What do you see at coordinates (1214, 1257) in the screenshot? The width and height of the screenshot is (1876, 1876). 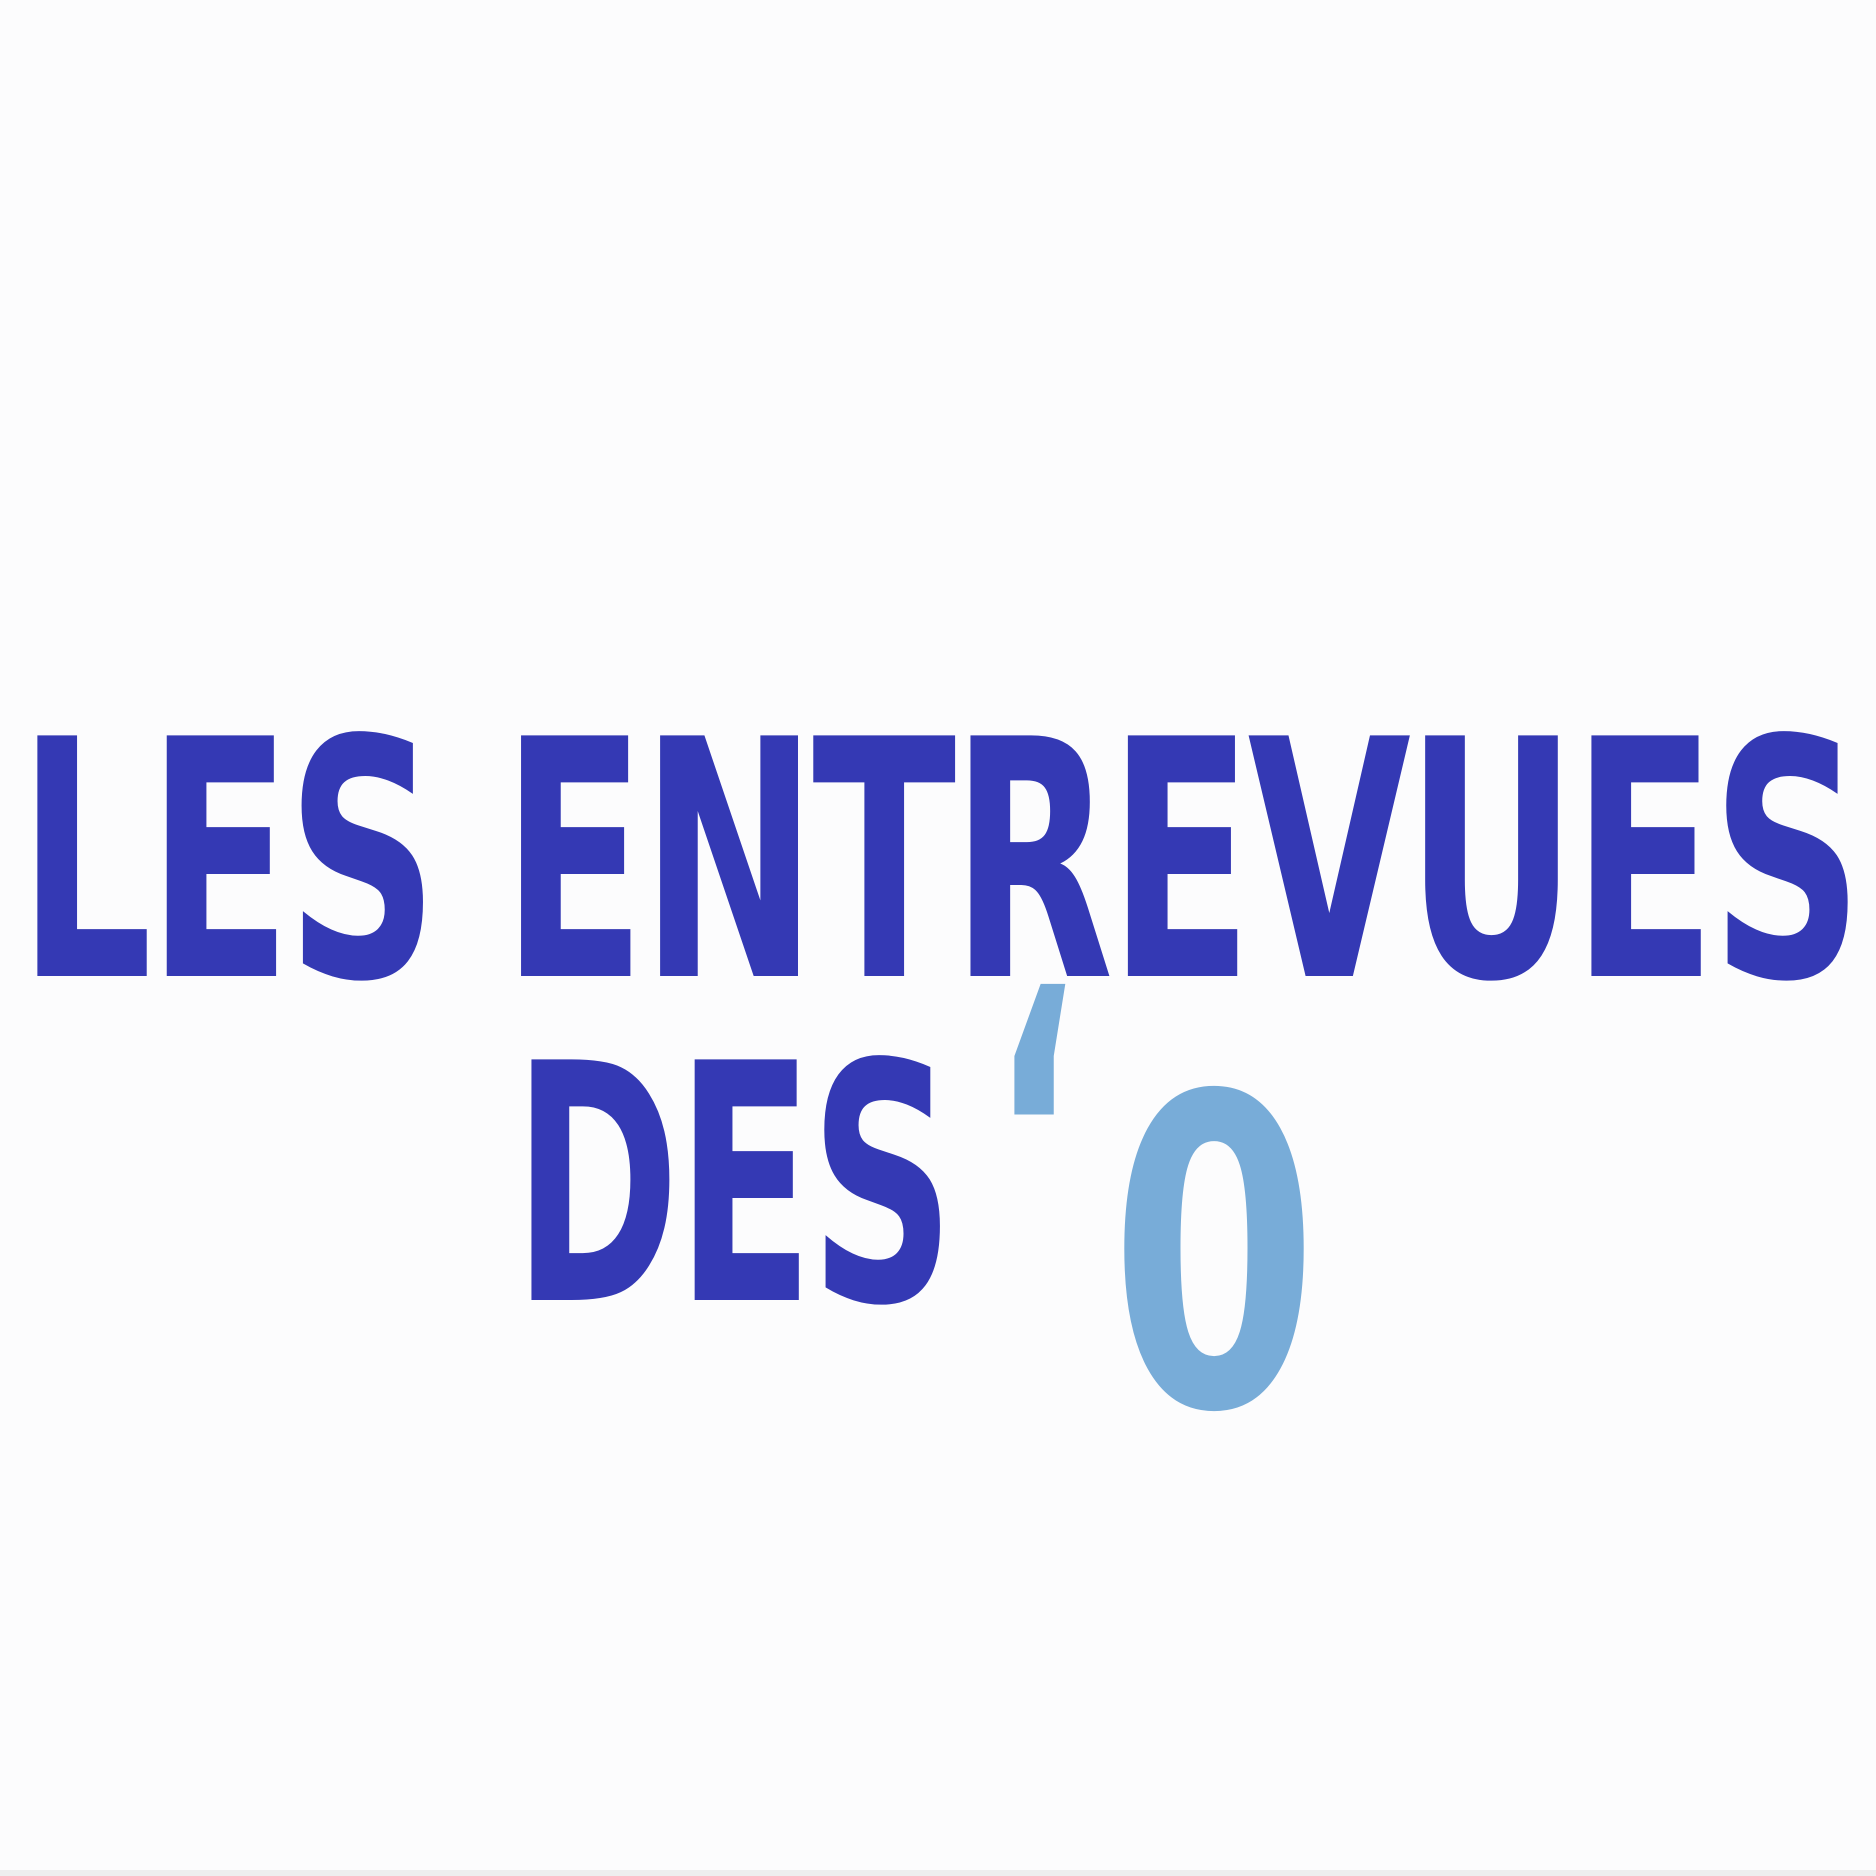 I see `logo-zero-mark: 0` at bounding box center [1214, 1257].